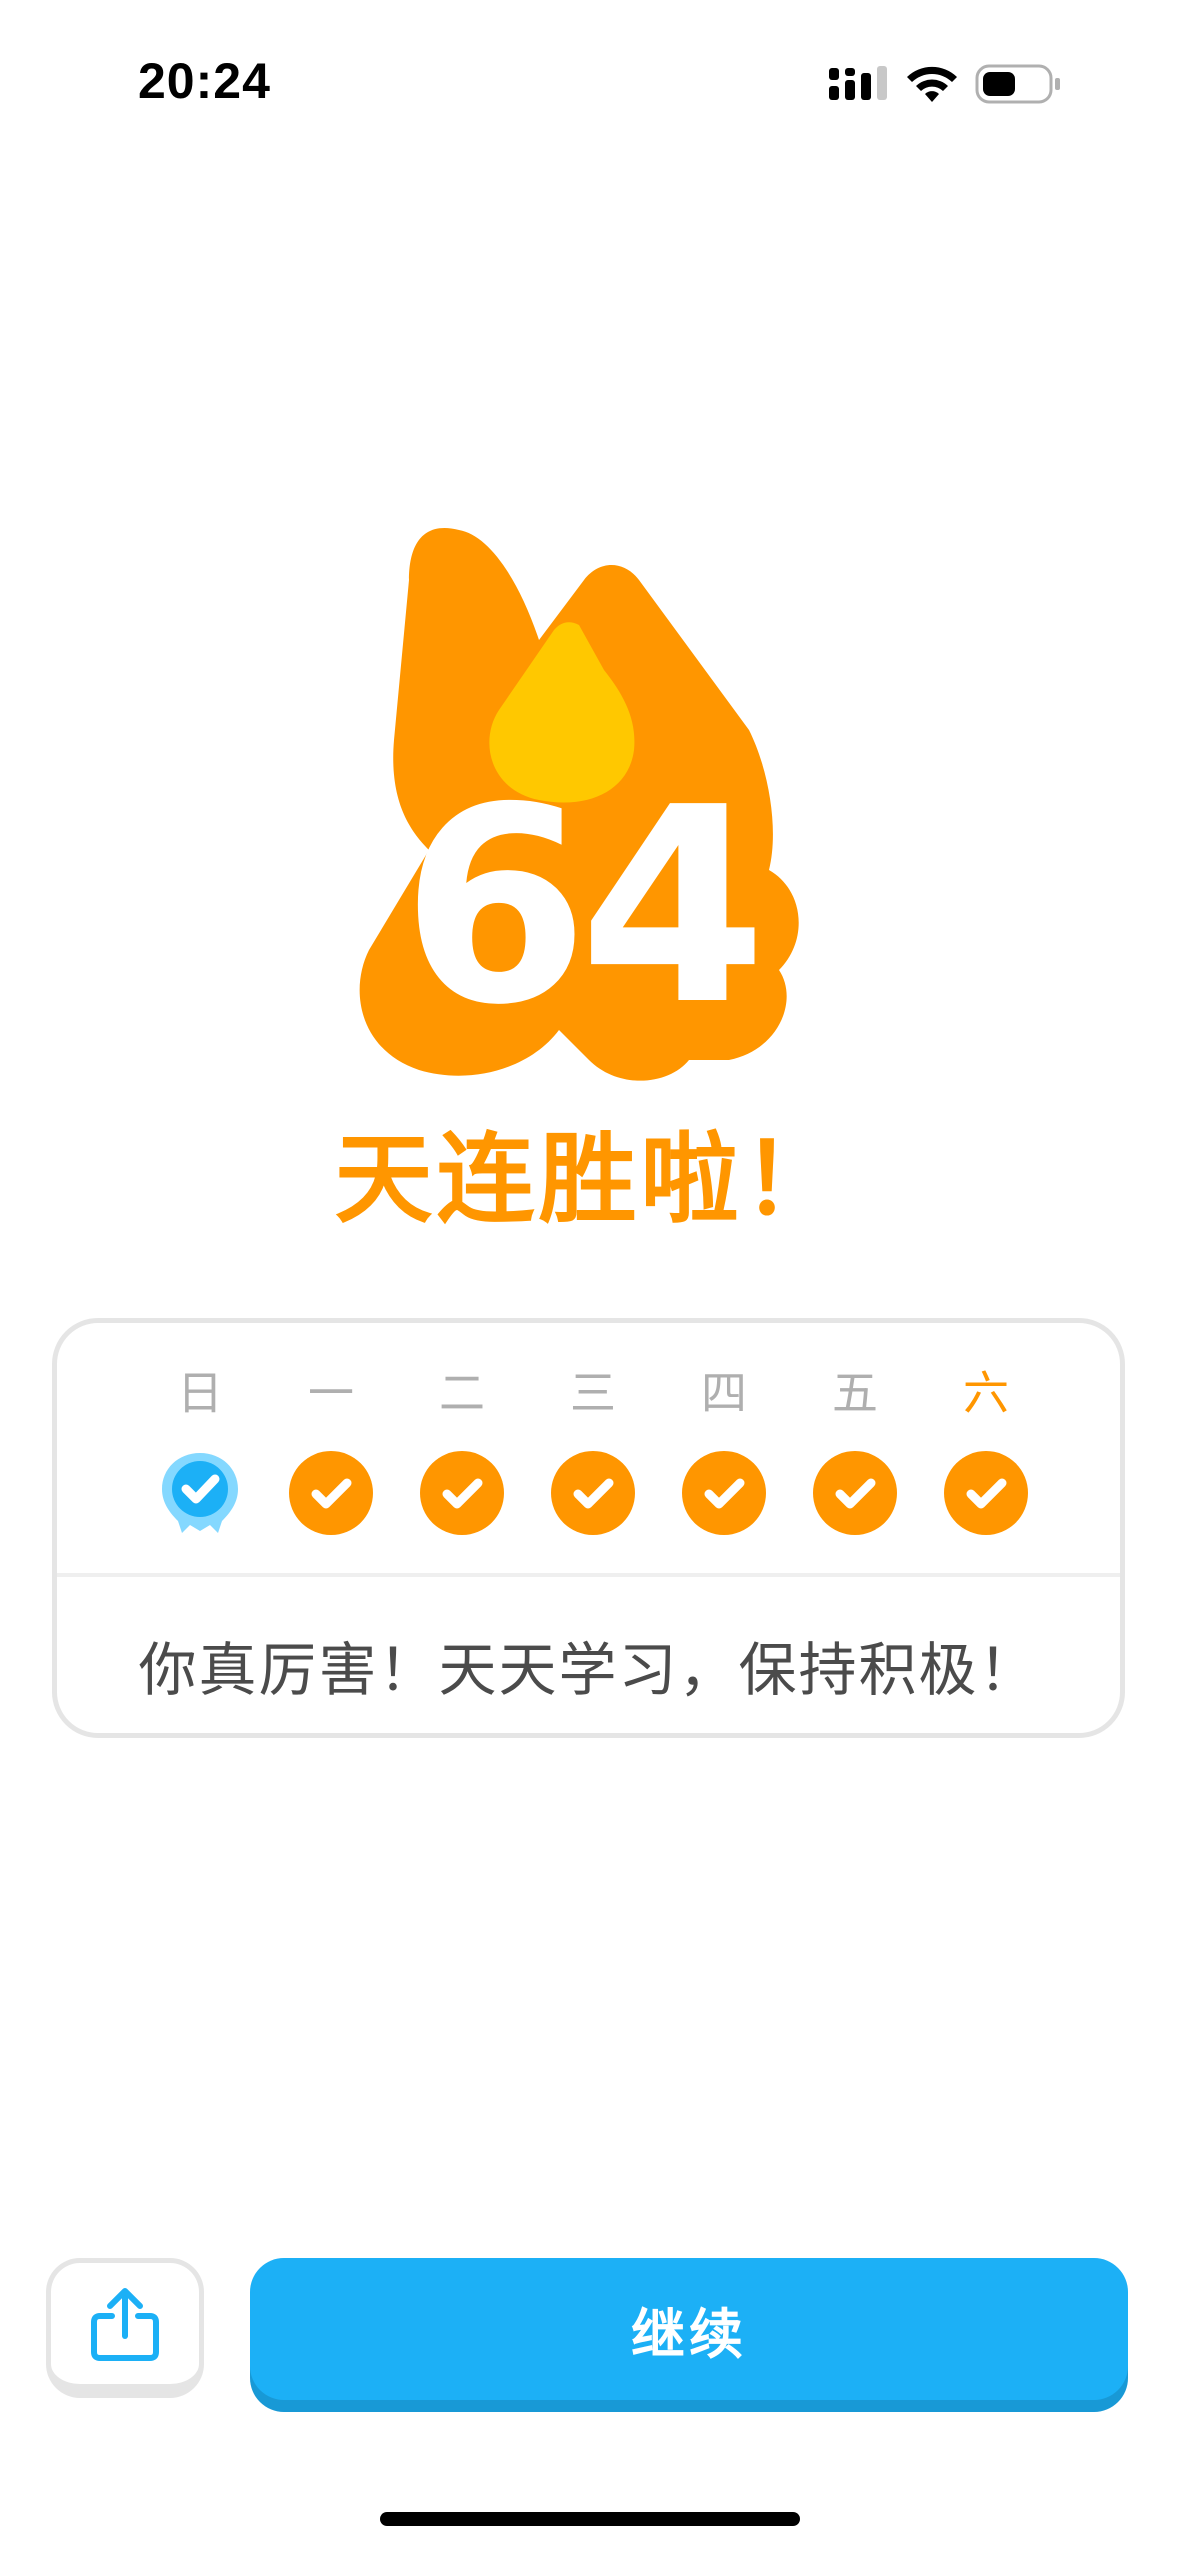 This screenshot has width=1179, height=2556. What do you see at coordinates (125, 2324) in the screenshot?
I see `share-icon` at bounding box center [125, 2324].